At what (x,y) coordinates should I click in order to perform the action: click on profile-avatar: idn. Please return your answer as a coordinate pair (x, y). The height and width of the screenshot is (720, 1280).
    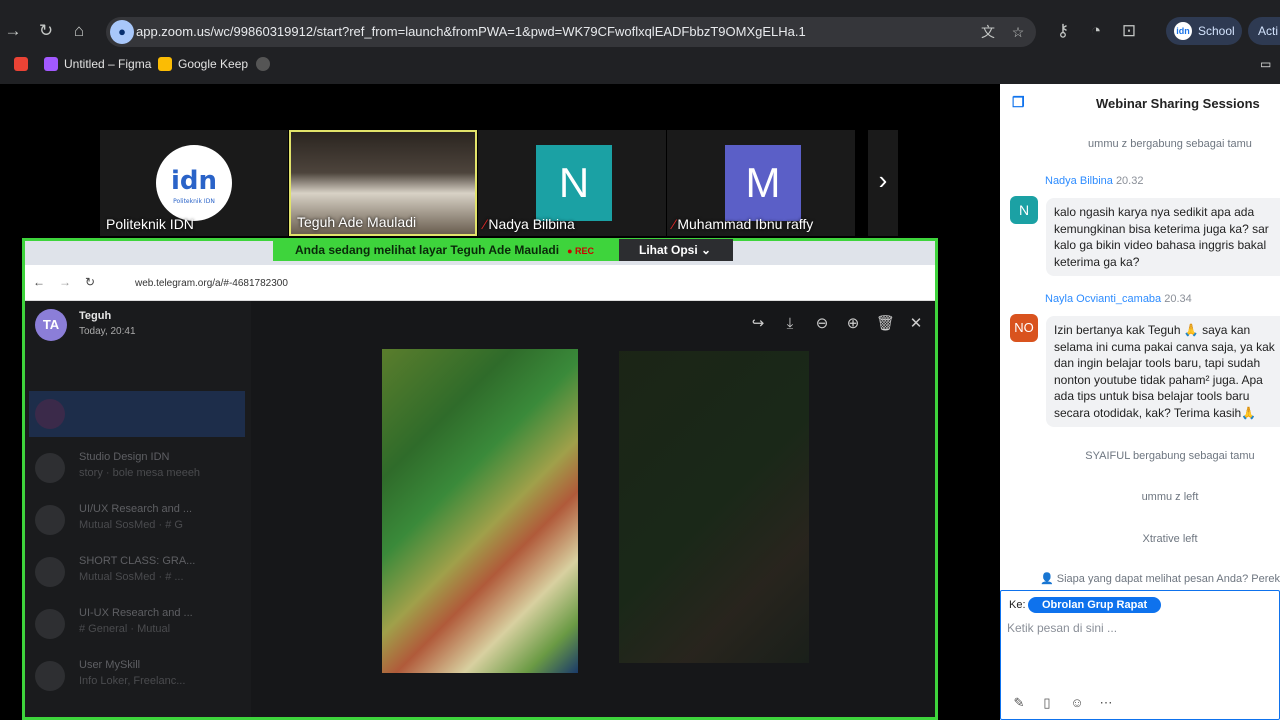
    Looking at the image, I should click on (1183, 31).